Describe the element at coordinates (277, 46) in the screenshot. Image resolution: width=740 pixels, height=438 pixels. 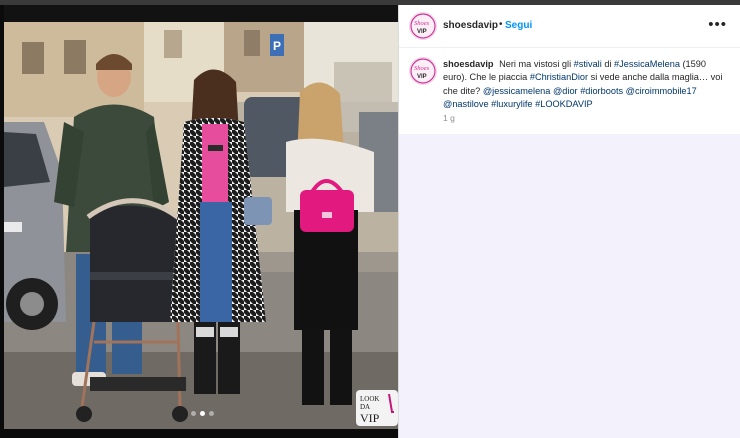
I see `svg-text: P` at that location.